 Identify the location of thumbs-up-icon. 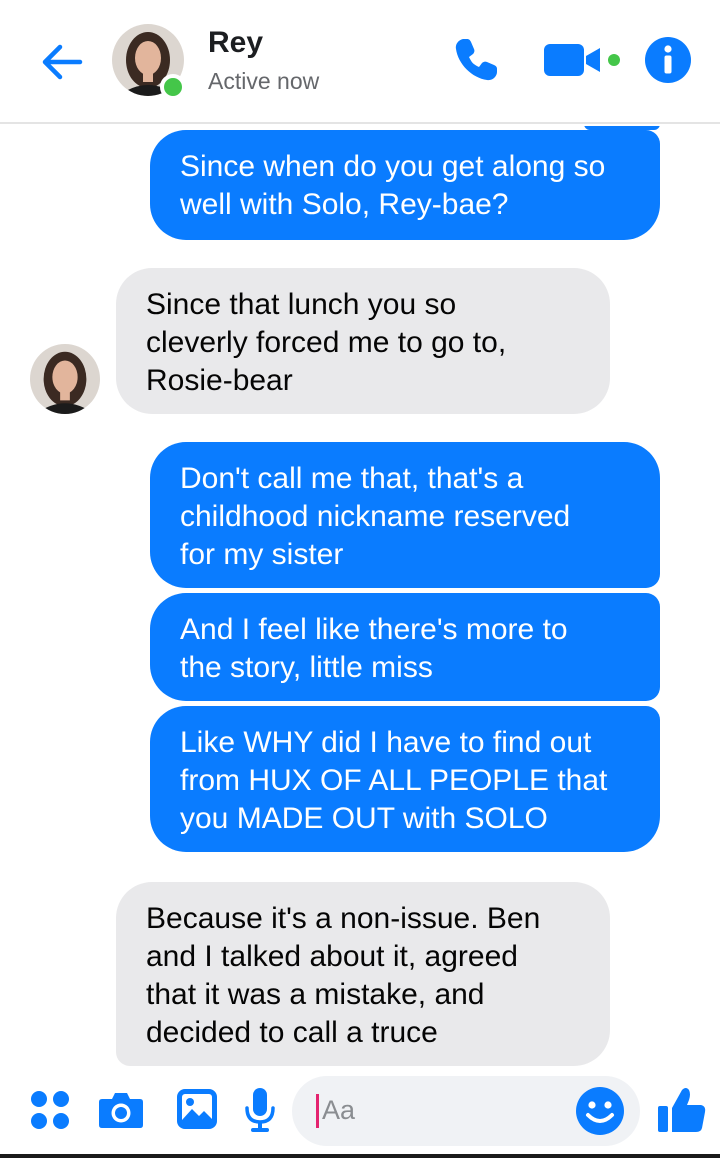
(682, 1110).